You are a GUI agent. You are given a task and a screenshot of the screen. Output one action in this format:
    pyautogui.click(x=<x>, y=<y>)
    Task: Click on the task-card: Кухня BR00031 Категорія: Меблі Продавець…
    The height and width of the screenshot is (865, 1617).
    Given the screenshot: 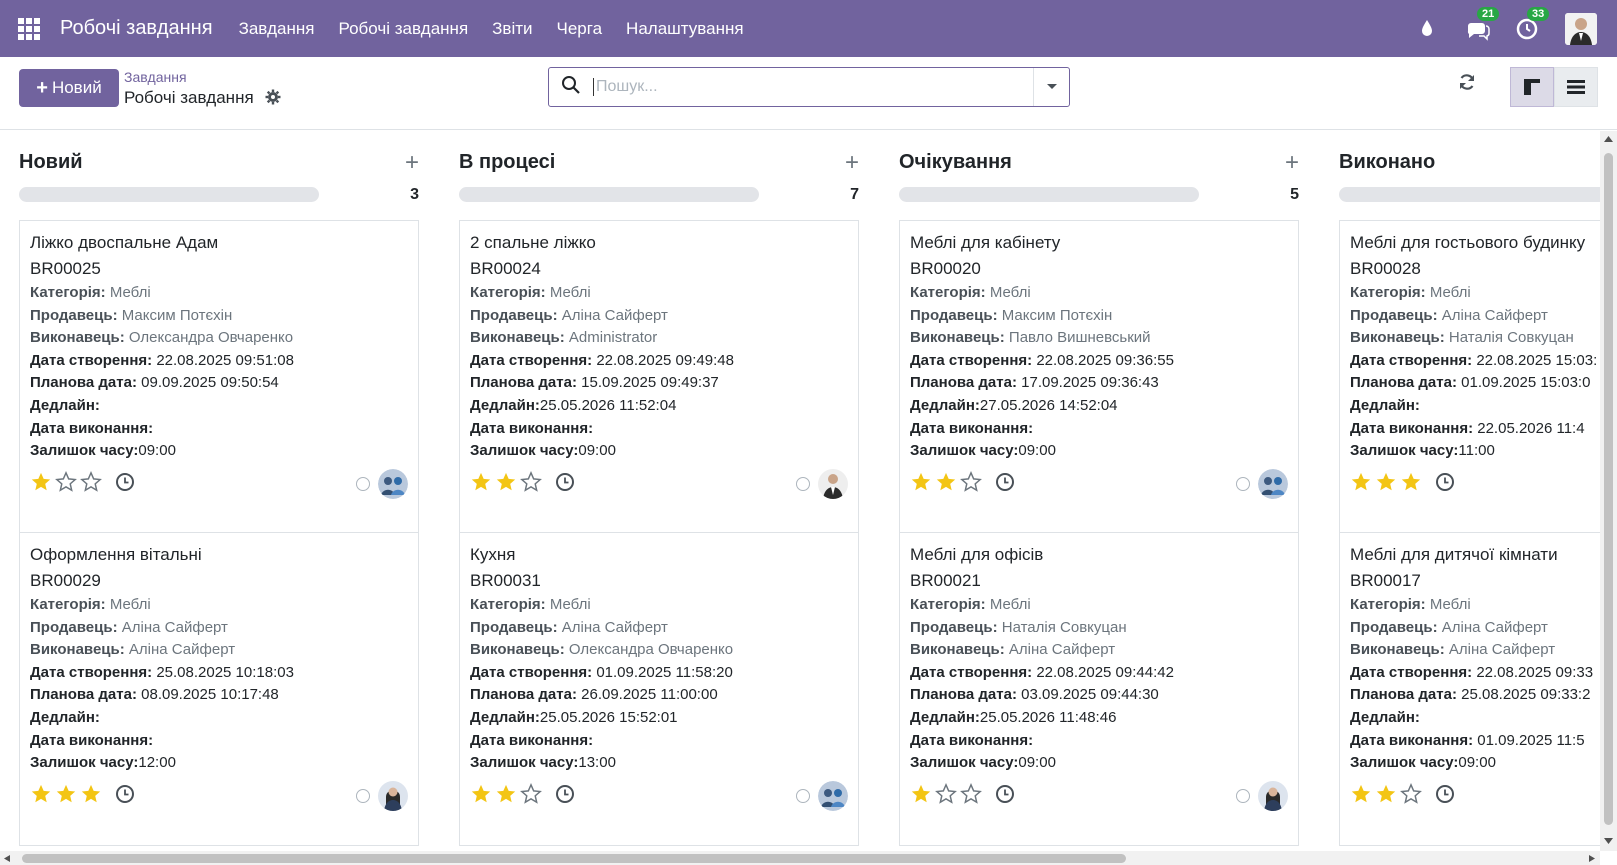 What is the action you would take?
    pyautogui.click(x=659, y=689)
    